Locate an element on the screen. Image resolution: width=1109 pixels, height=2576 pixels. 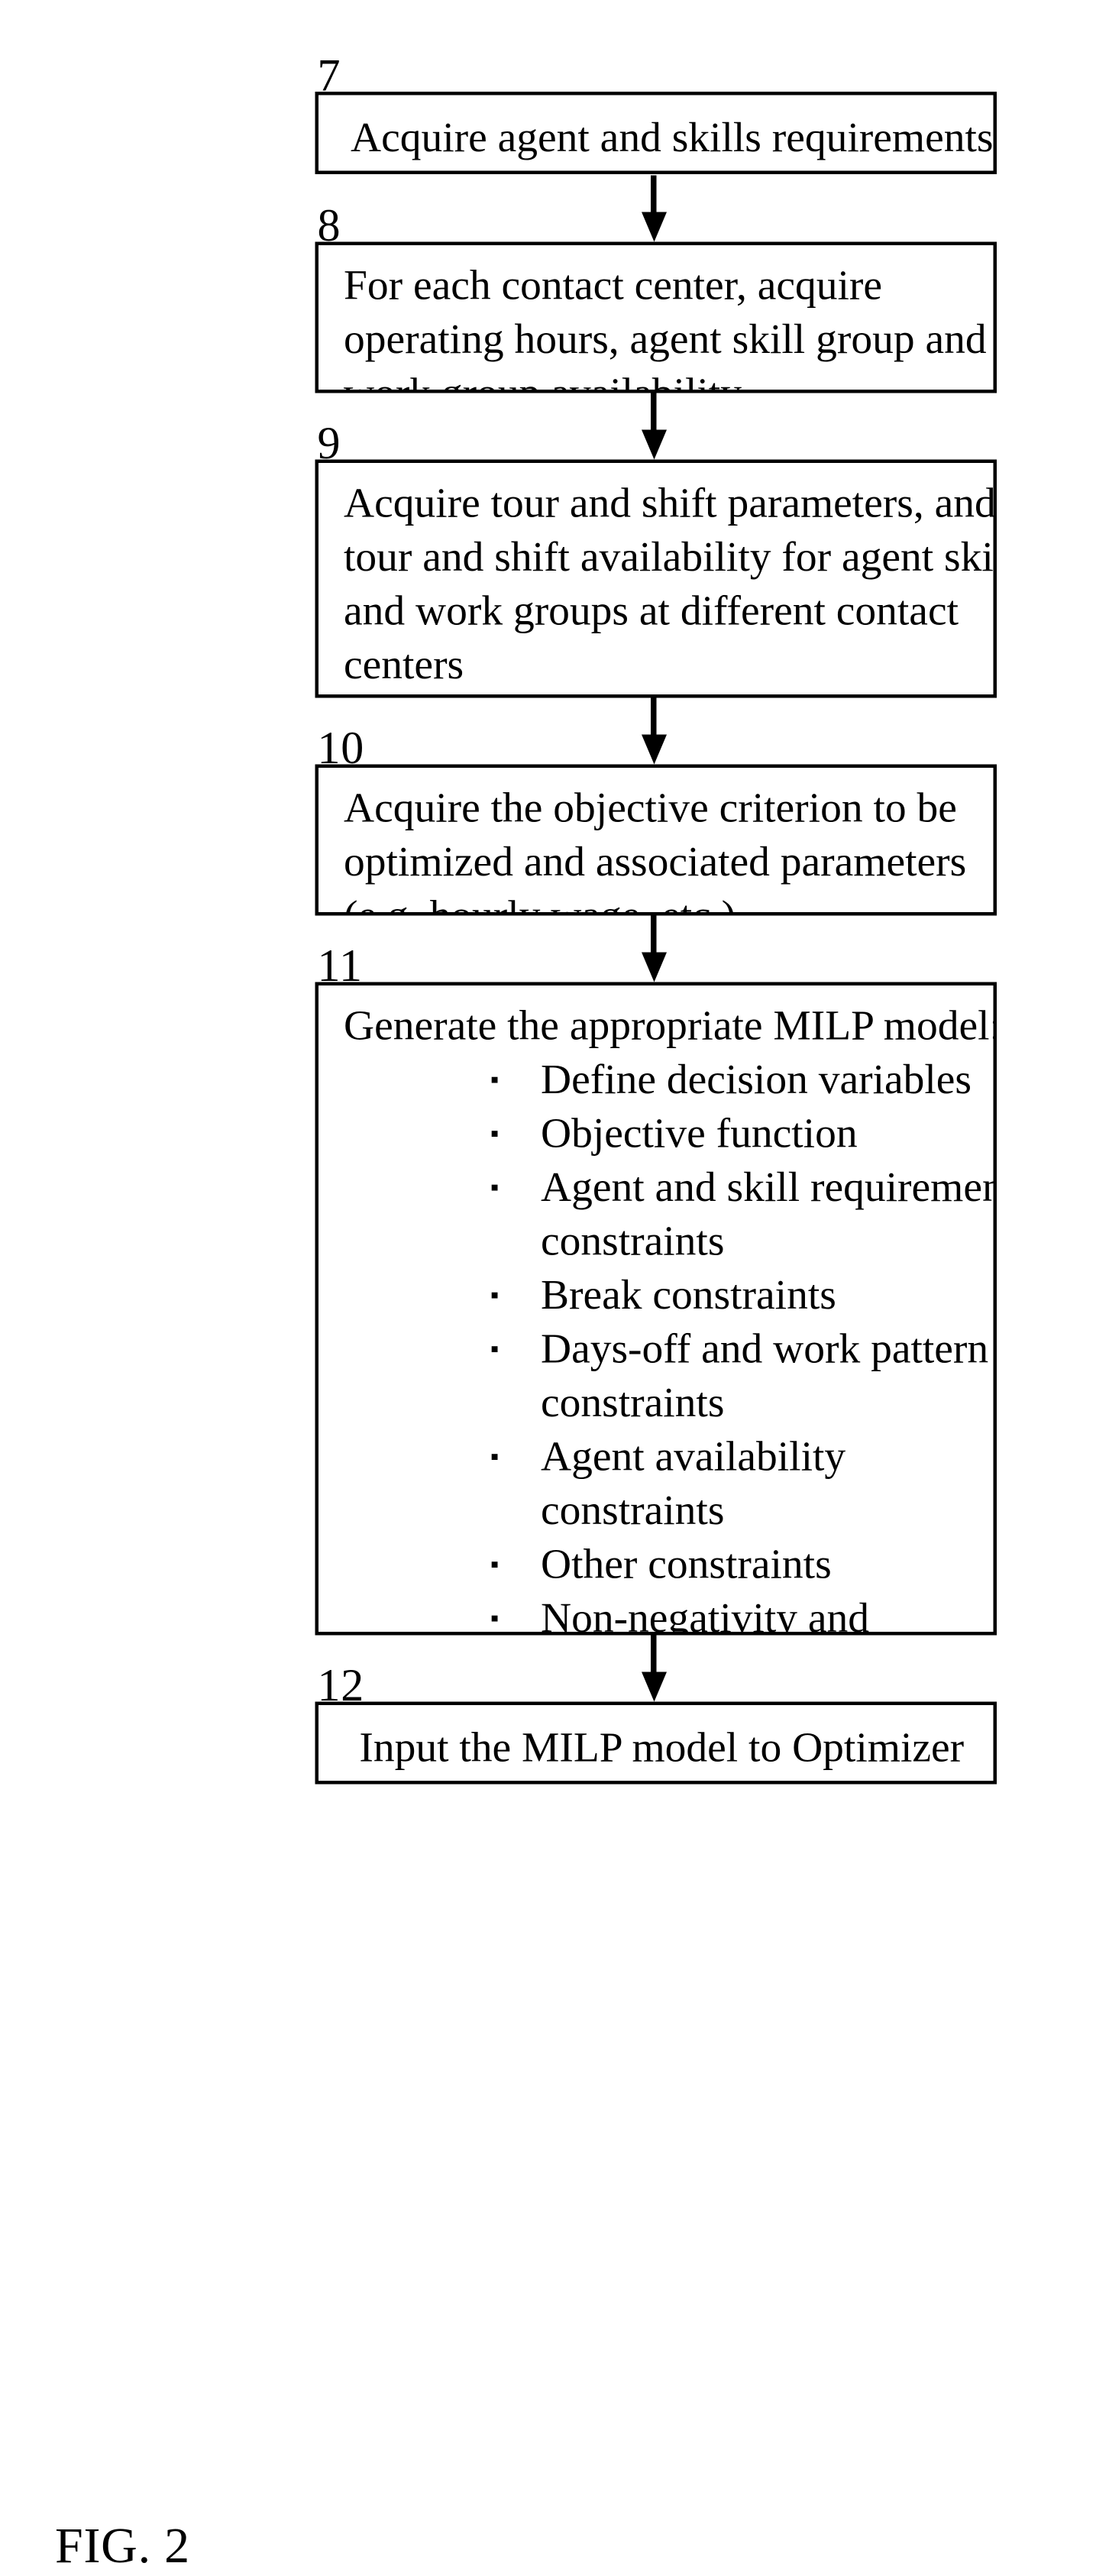
box-8-line-3: work group availability is located at coordinates (659, 378).